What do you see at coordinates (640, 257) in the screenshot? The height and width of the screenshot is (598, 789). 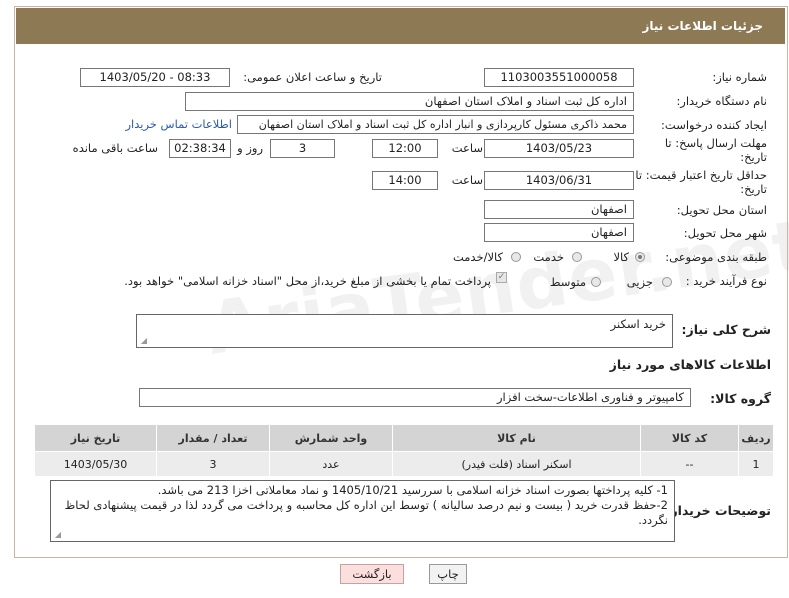 I see `category-radio-goods` at bounding box center [640, 257].